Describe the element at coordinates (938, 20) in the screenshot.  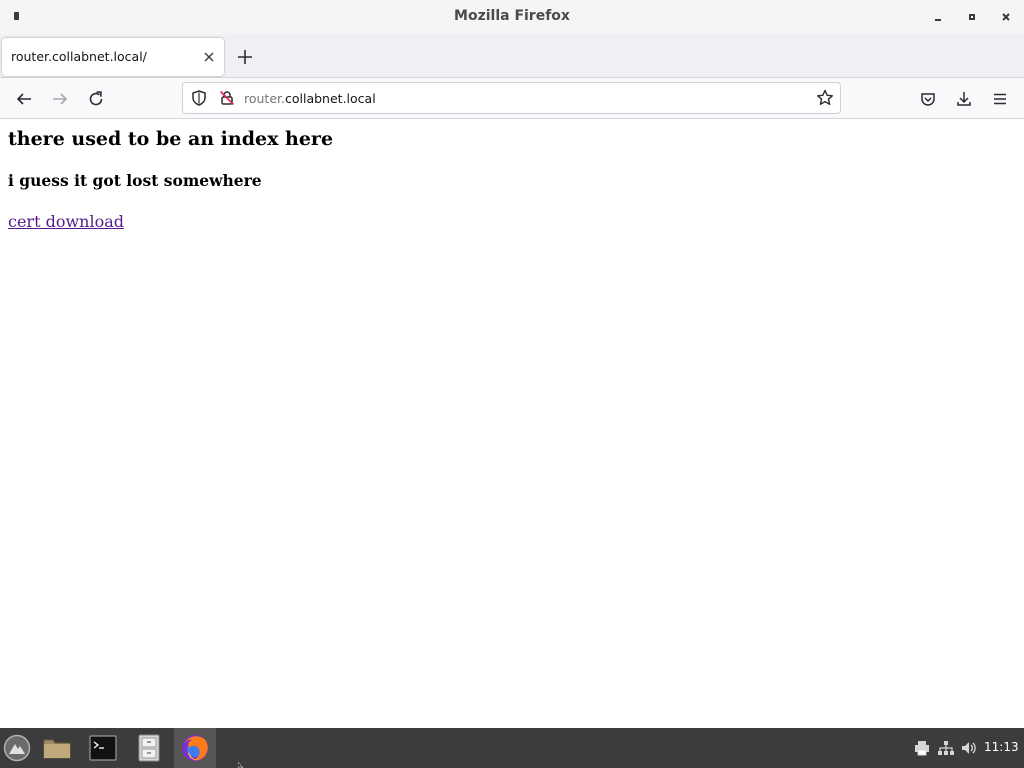
I see `minimize-icon` at that location.